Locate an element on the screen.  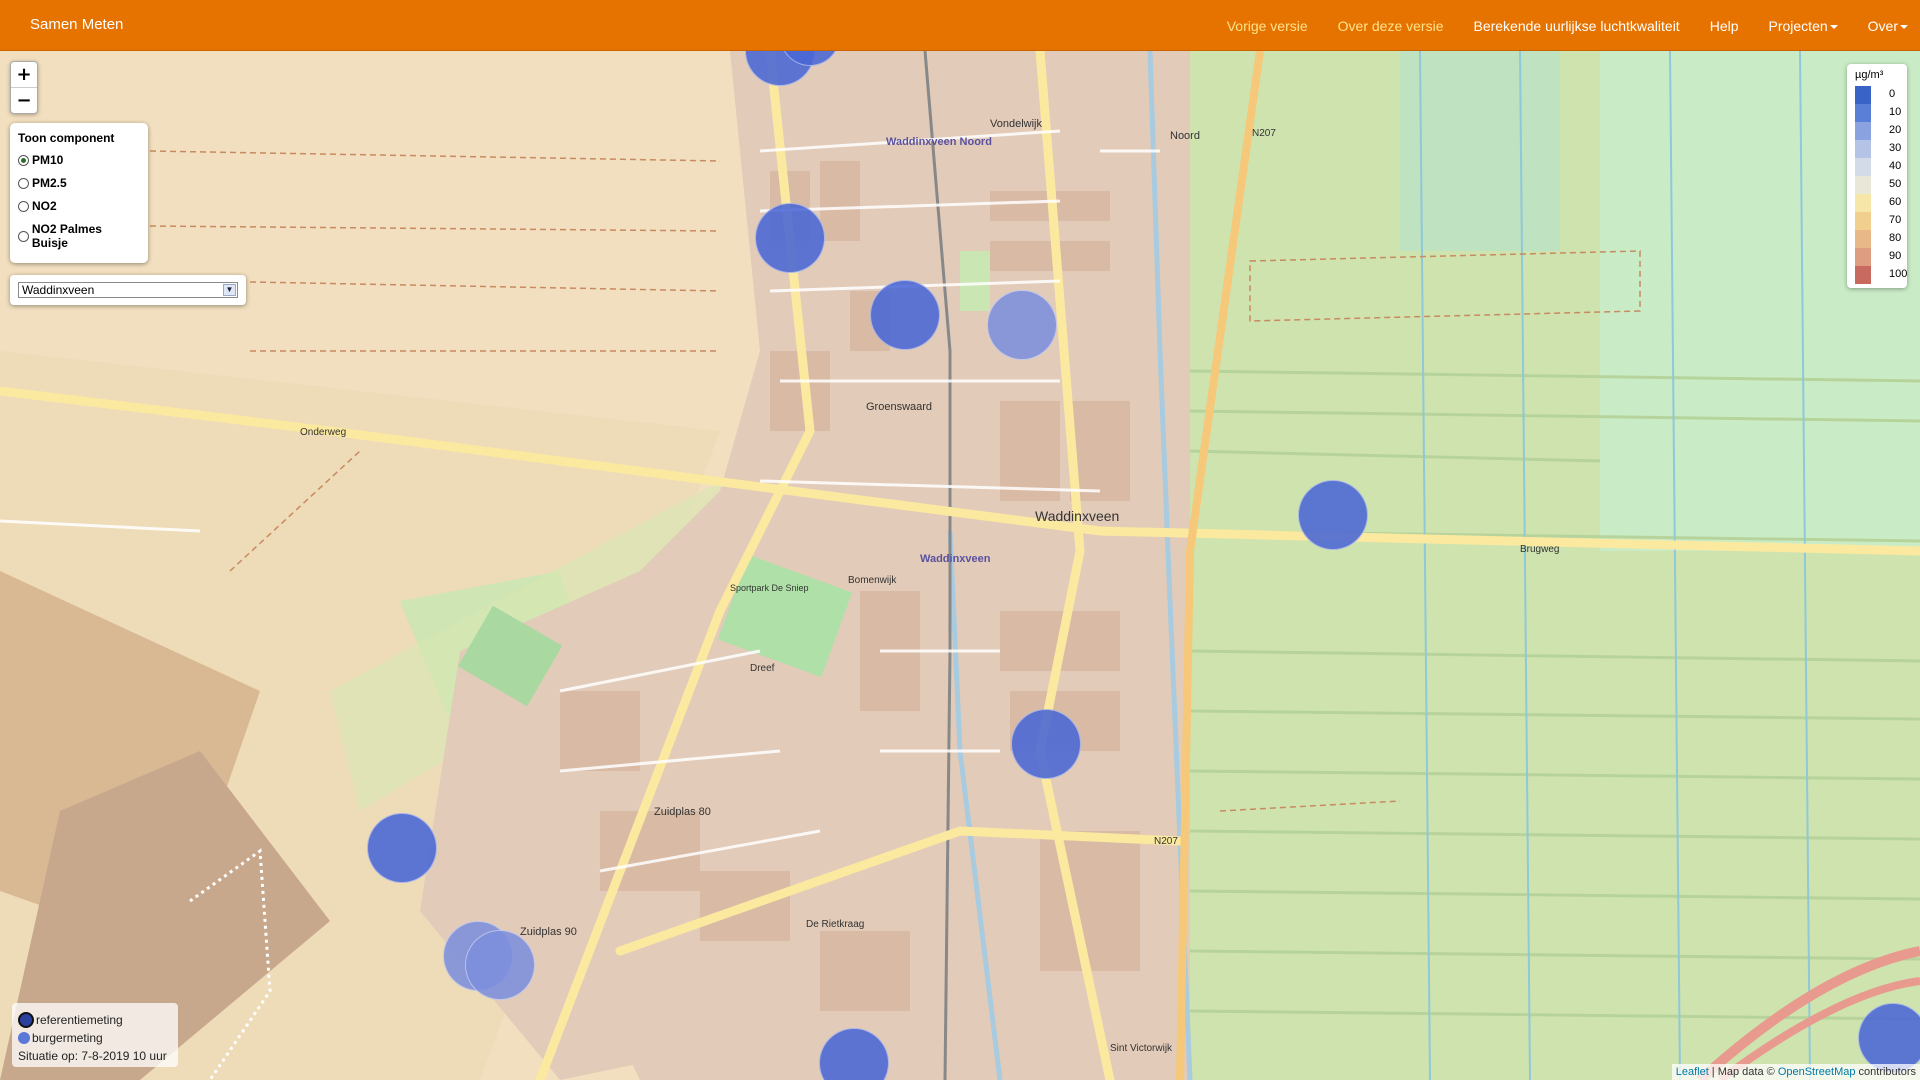
legend: µg/m³ 0 10 20 30 40 50 60 70 80 90 100 is located at coordinates (1877, 176).